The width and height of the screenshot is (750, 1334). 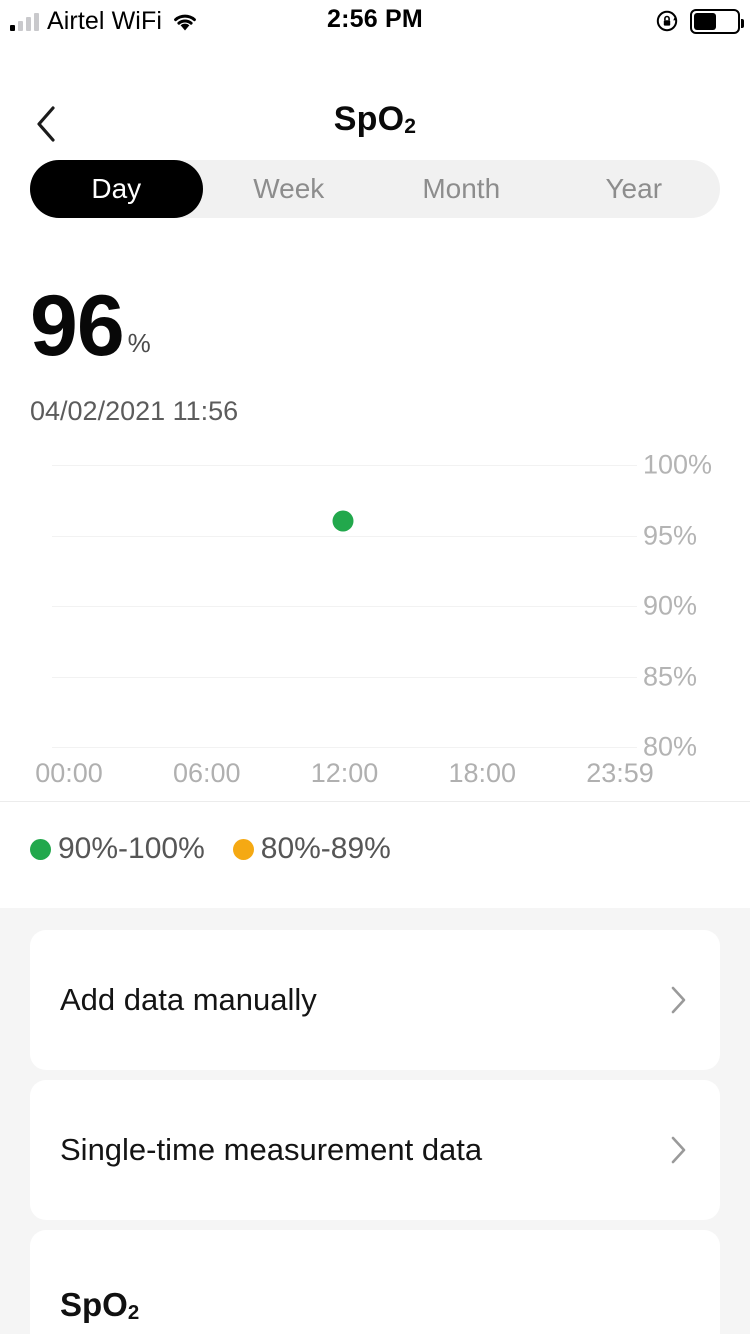 I want to click on current-value: 96 %, so click(x=90, y=326).